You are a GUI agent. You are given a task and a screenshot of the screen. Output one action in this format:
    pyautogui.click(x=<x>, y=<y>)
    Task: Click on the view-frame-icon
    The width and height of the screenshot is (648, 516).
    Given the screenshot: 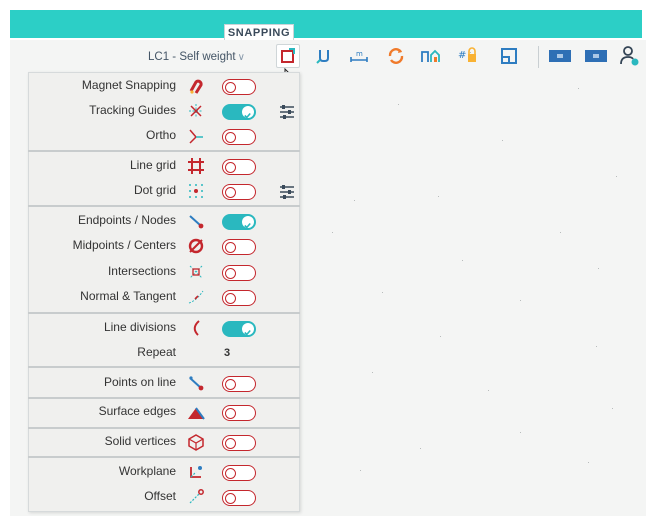 What is the action you would take?
    pyautogui.click(x=509, y=56)
    